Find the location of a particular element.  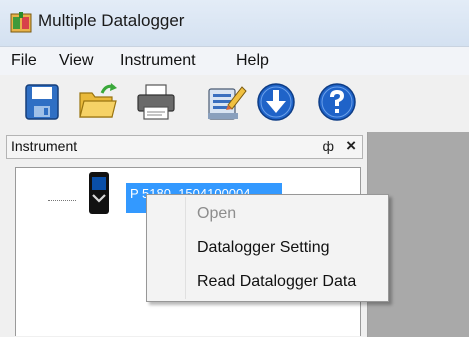

context-menu-datalogger-setting: Datalogger Setting is located at coordinates (263, 248).